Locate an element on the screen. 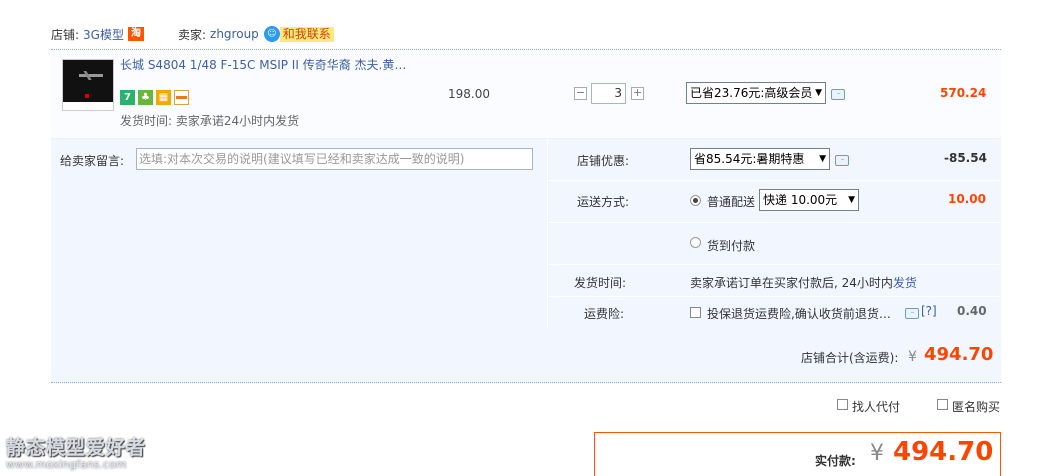 The width and height of the screenshot is (1052, 476). item-discount-select: 已省23.76元:高级会员 ▼ is located at coordinates (756, 93).